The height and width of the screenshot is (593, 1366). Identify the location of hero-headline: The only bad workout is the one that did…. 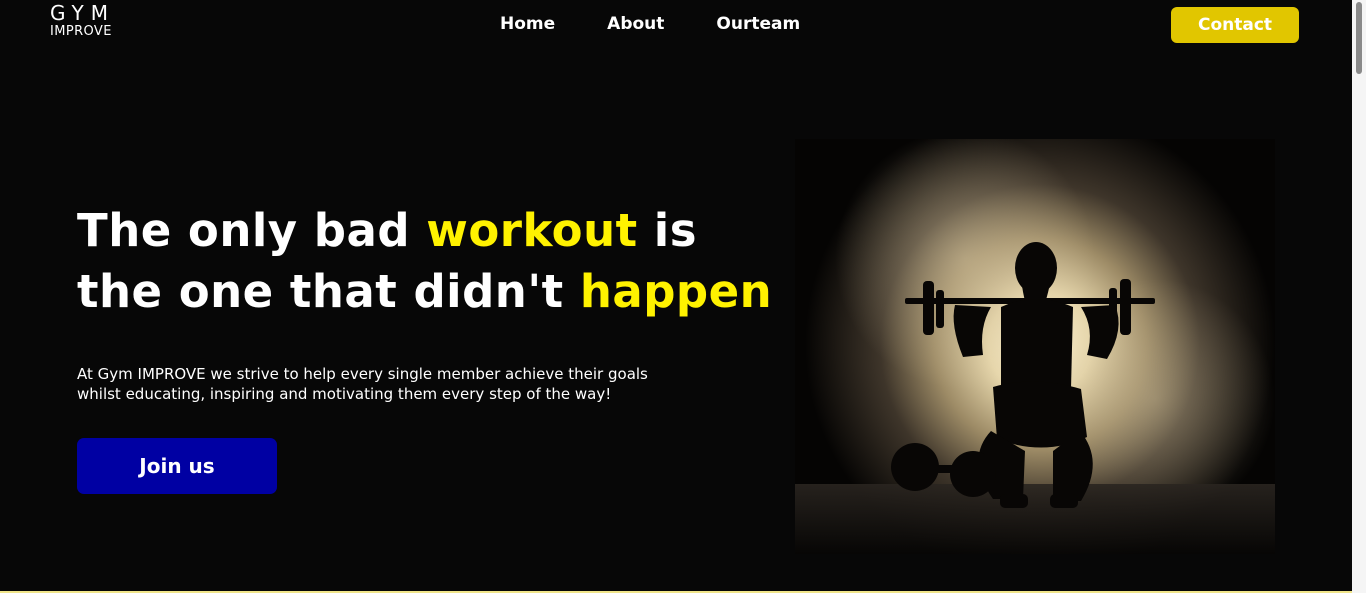
(427, 261).